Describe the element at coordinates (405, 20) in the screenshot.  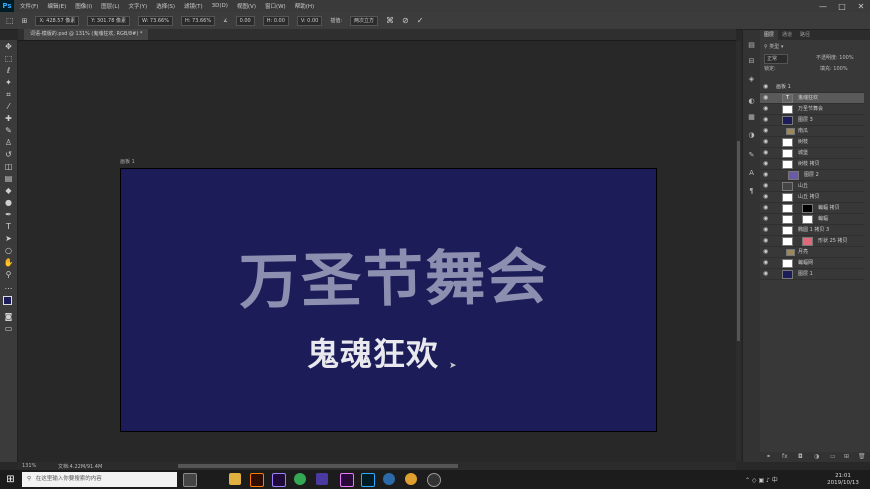
I see `cancel-transform-icon: ⊘` at that location.